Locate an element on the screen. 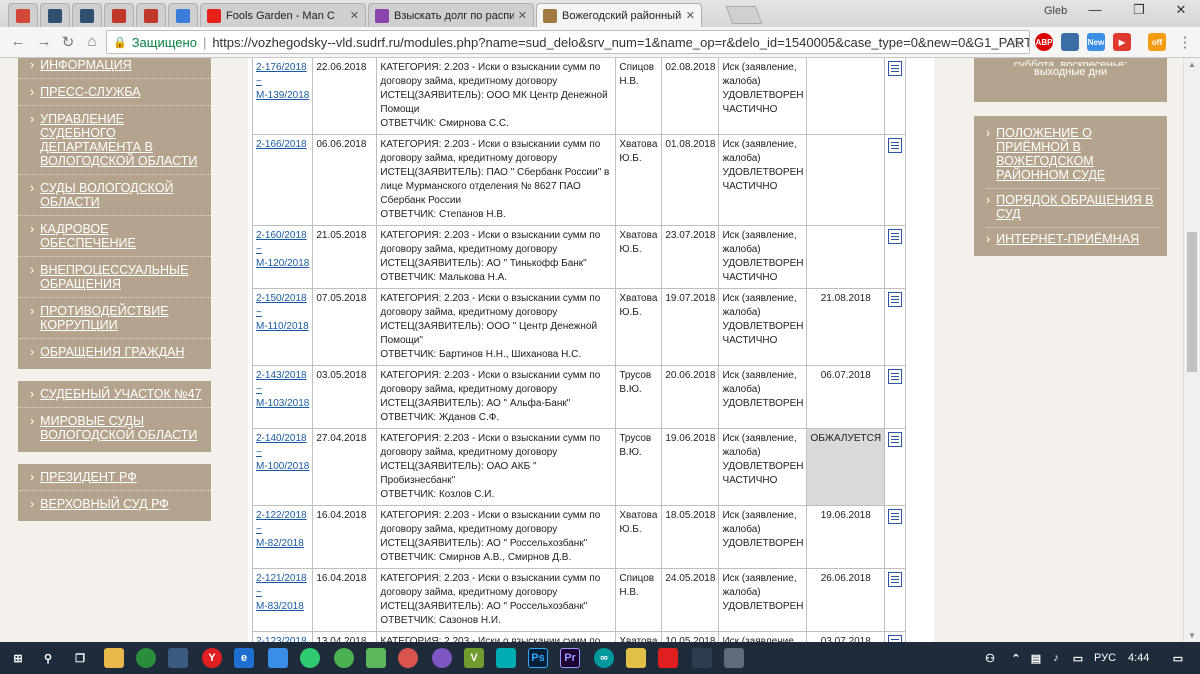 This screenshot has width=1200, height=674. material-number-link: М-120/2018 is located at coordinates (282, 263).